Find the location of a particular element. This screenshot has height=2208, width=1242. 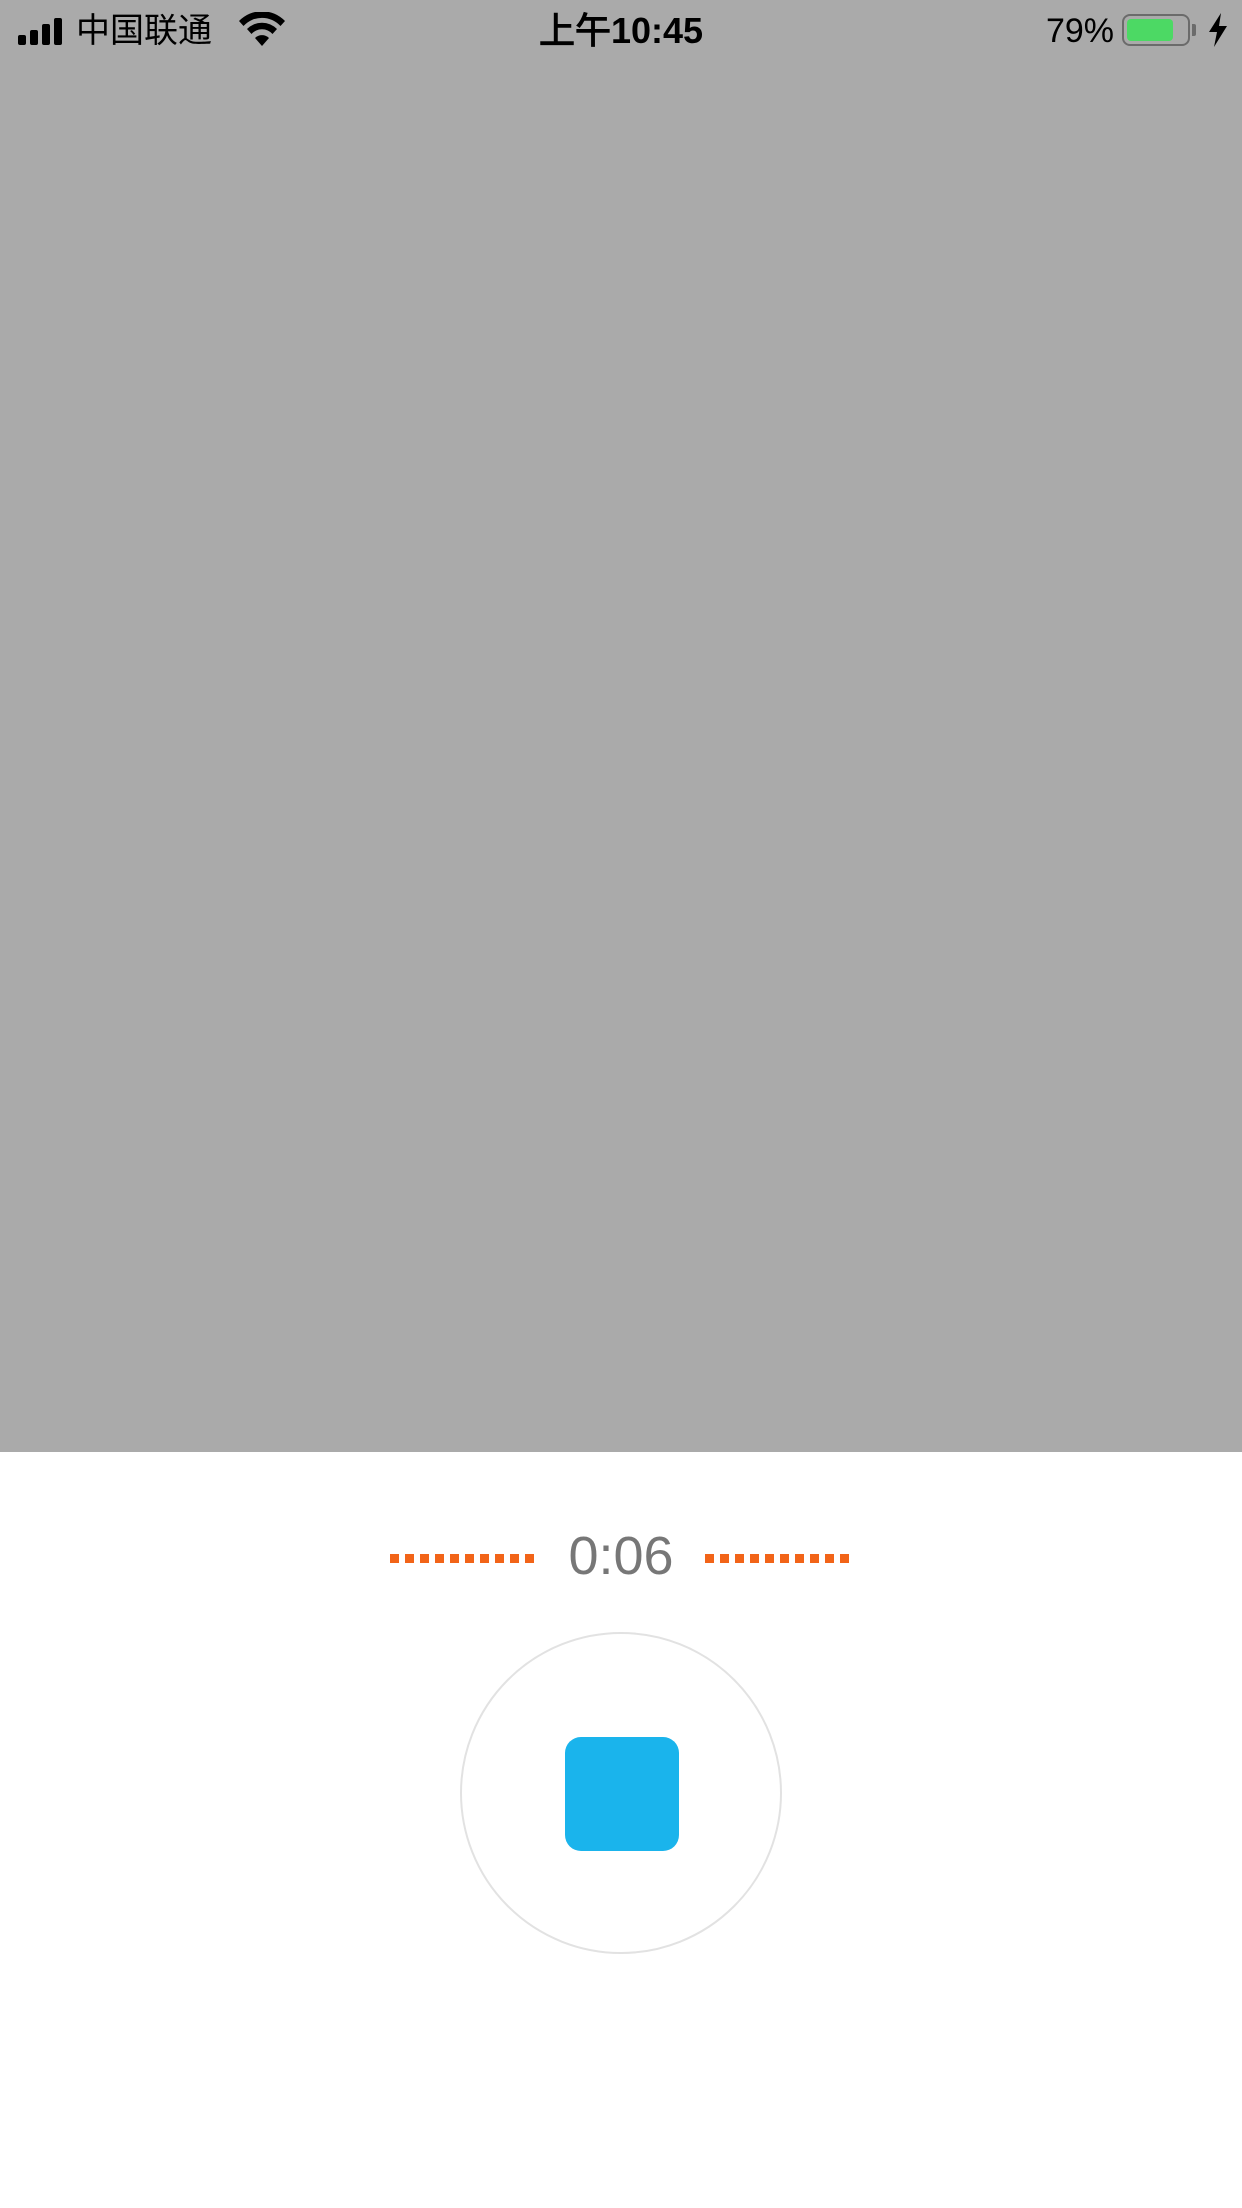

stop-recording-button is located at coordinates (621, 1793).